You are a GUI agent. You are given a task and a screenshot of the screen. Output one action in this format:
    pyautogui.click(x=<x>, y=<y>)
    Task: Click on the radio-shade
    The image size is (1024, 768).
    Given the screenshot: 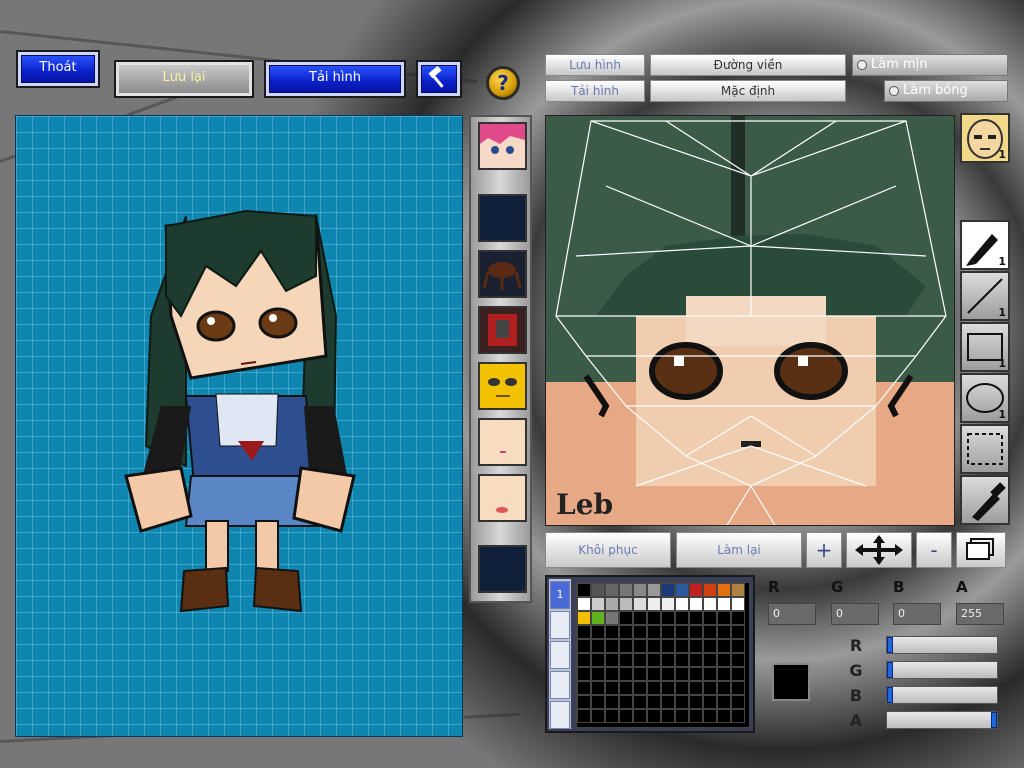 What is the action you would take?
    pyautogui.click(x=894, y=91)
    